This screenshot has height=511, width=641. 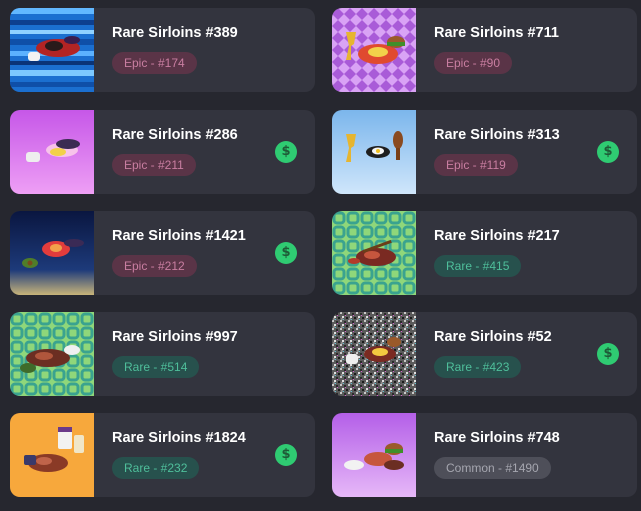 I want to click on nft-card: Rare Sirloins #1421 Epic - #212 $, so click(x=162, y=253).